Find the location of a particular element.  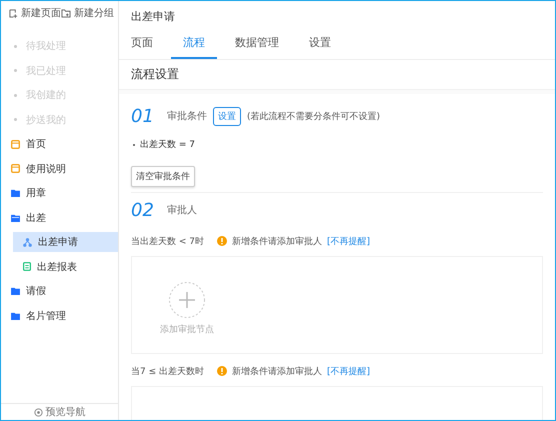

branch-condition: 当7 ≤ 出差天数时 is located at coordinates (167, 372).